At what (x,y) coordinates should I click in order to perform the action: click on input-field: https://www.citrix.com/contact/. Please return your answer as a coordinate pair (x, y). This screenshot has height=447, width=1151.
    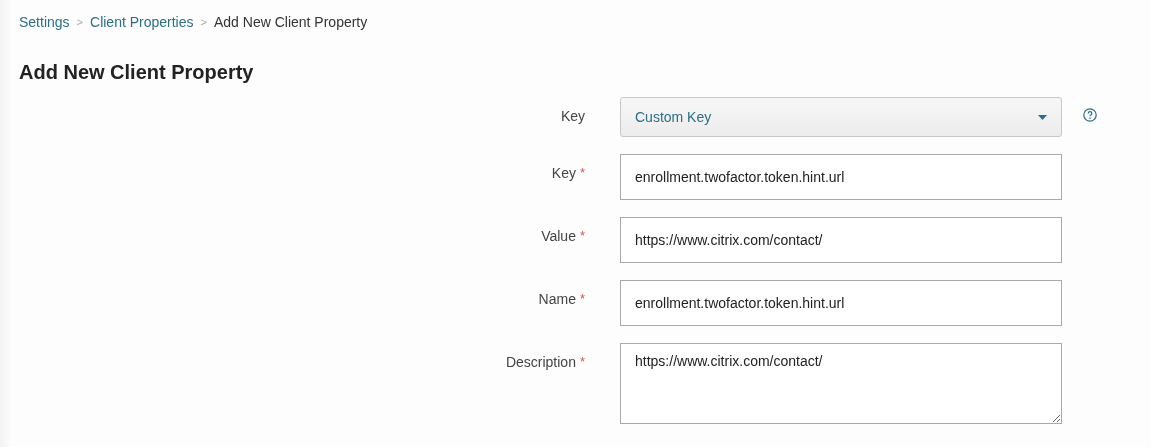
    Looking at the image, I should click on (841, 240).